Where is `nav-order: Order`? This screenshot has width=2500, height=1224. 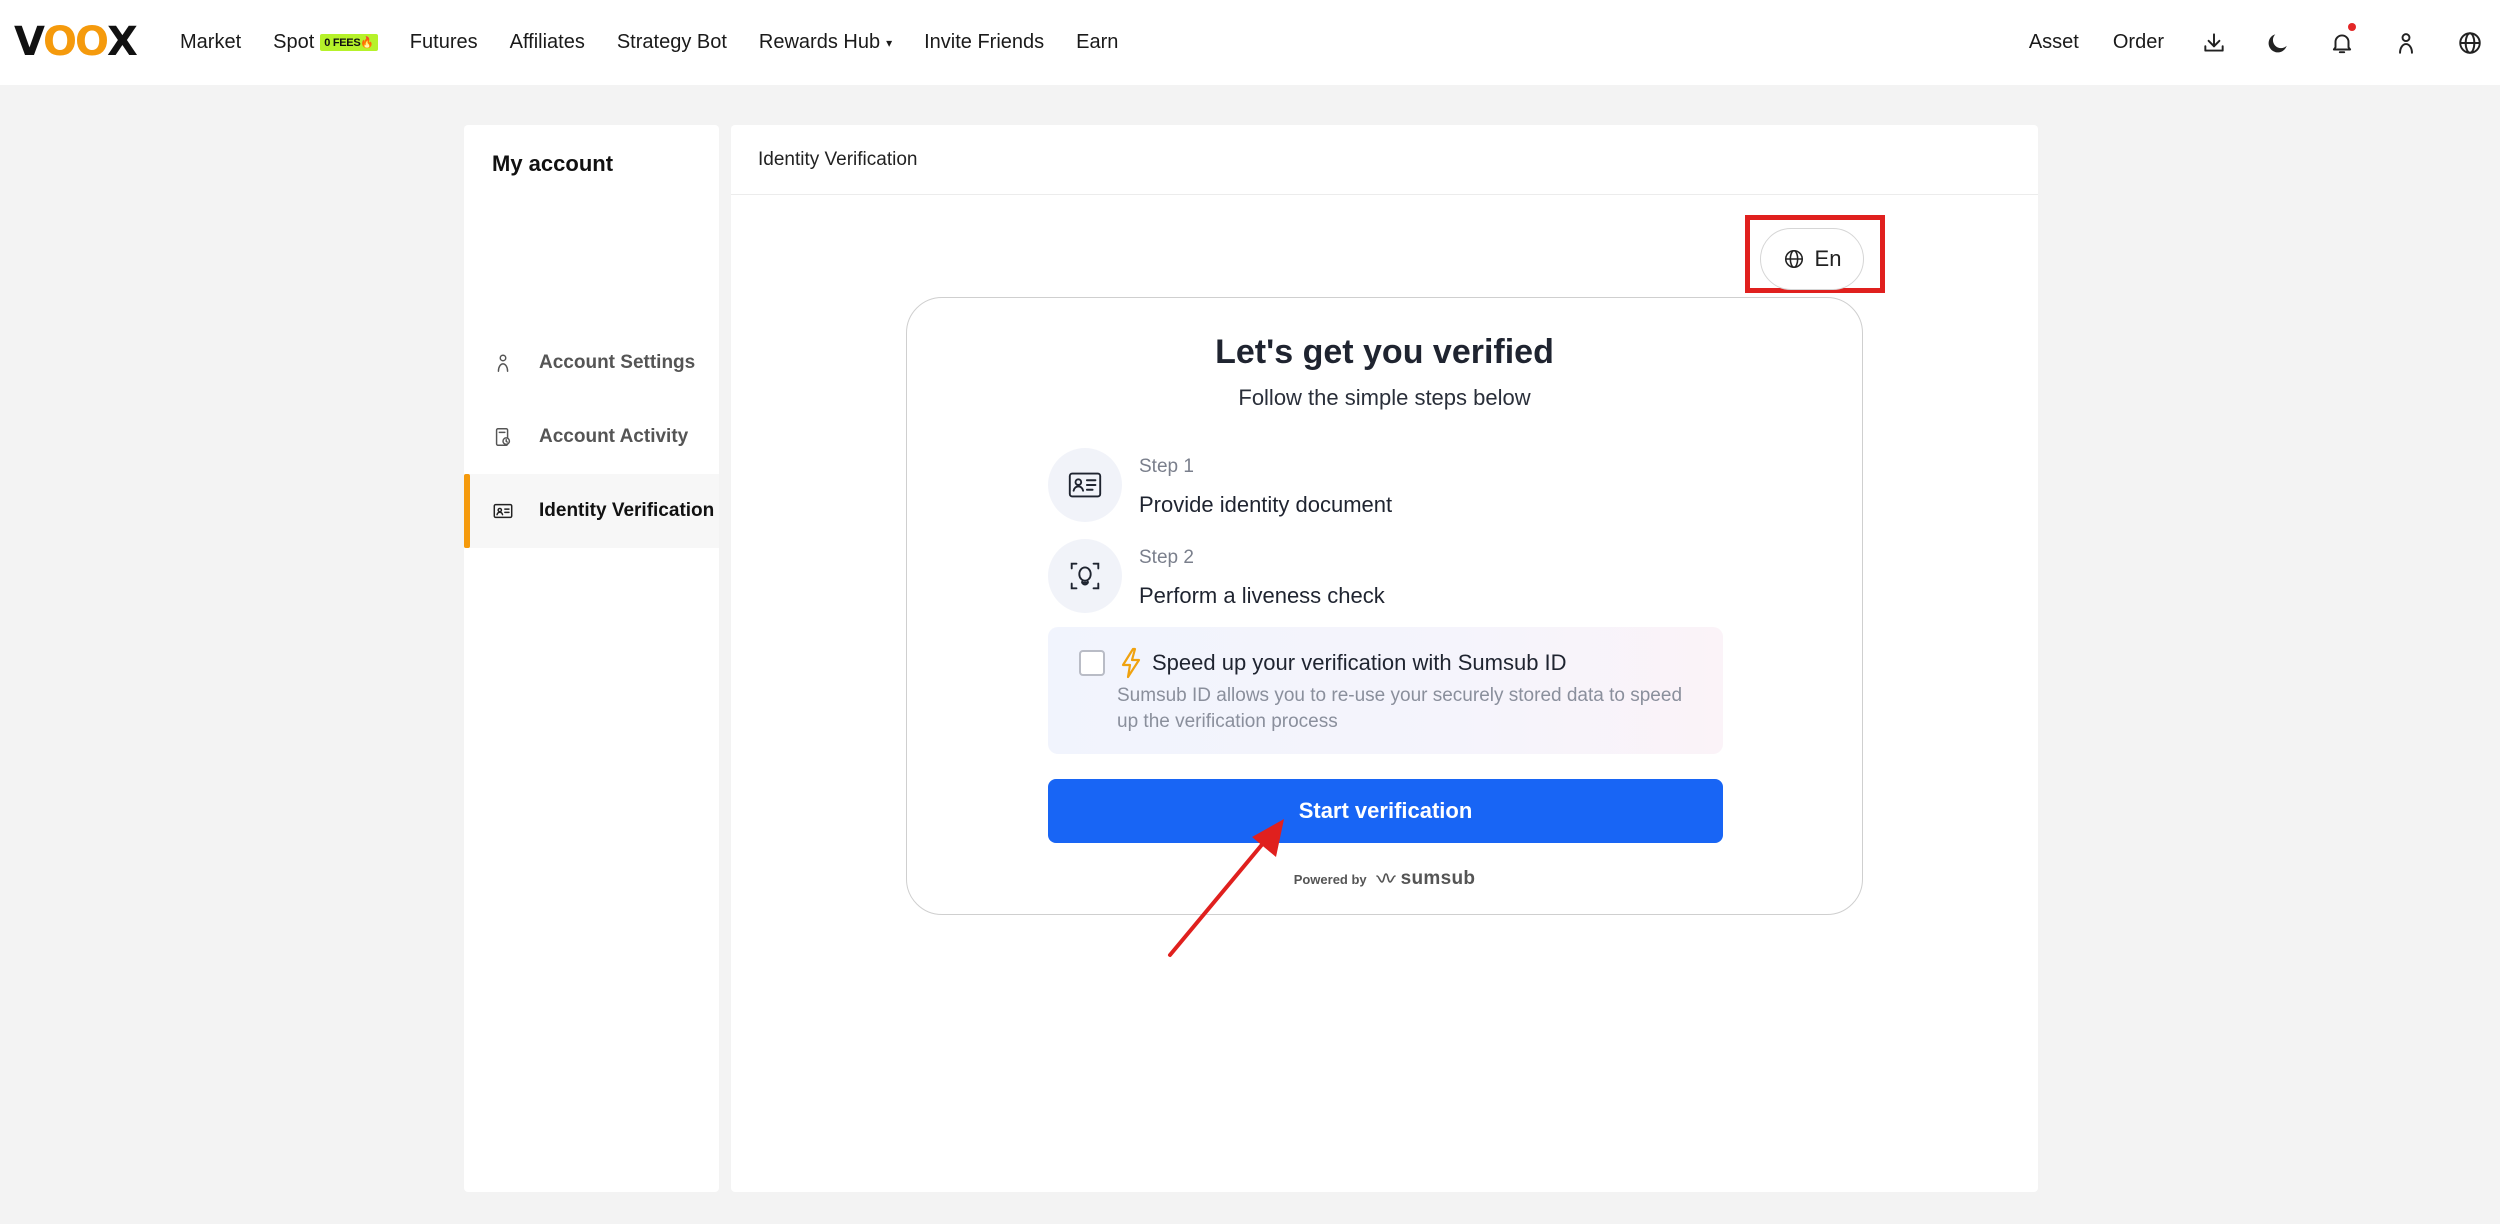
nav-order: Order is located at coordinates (2138, 42).